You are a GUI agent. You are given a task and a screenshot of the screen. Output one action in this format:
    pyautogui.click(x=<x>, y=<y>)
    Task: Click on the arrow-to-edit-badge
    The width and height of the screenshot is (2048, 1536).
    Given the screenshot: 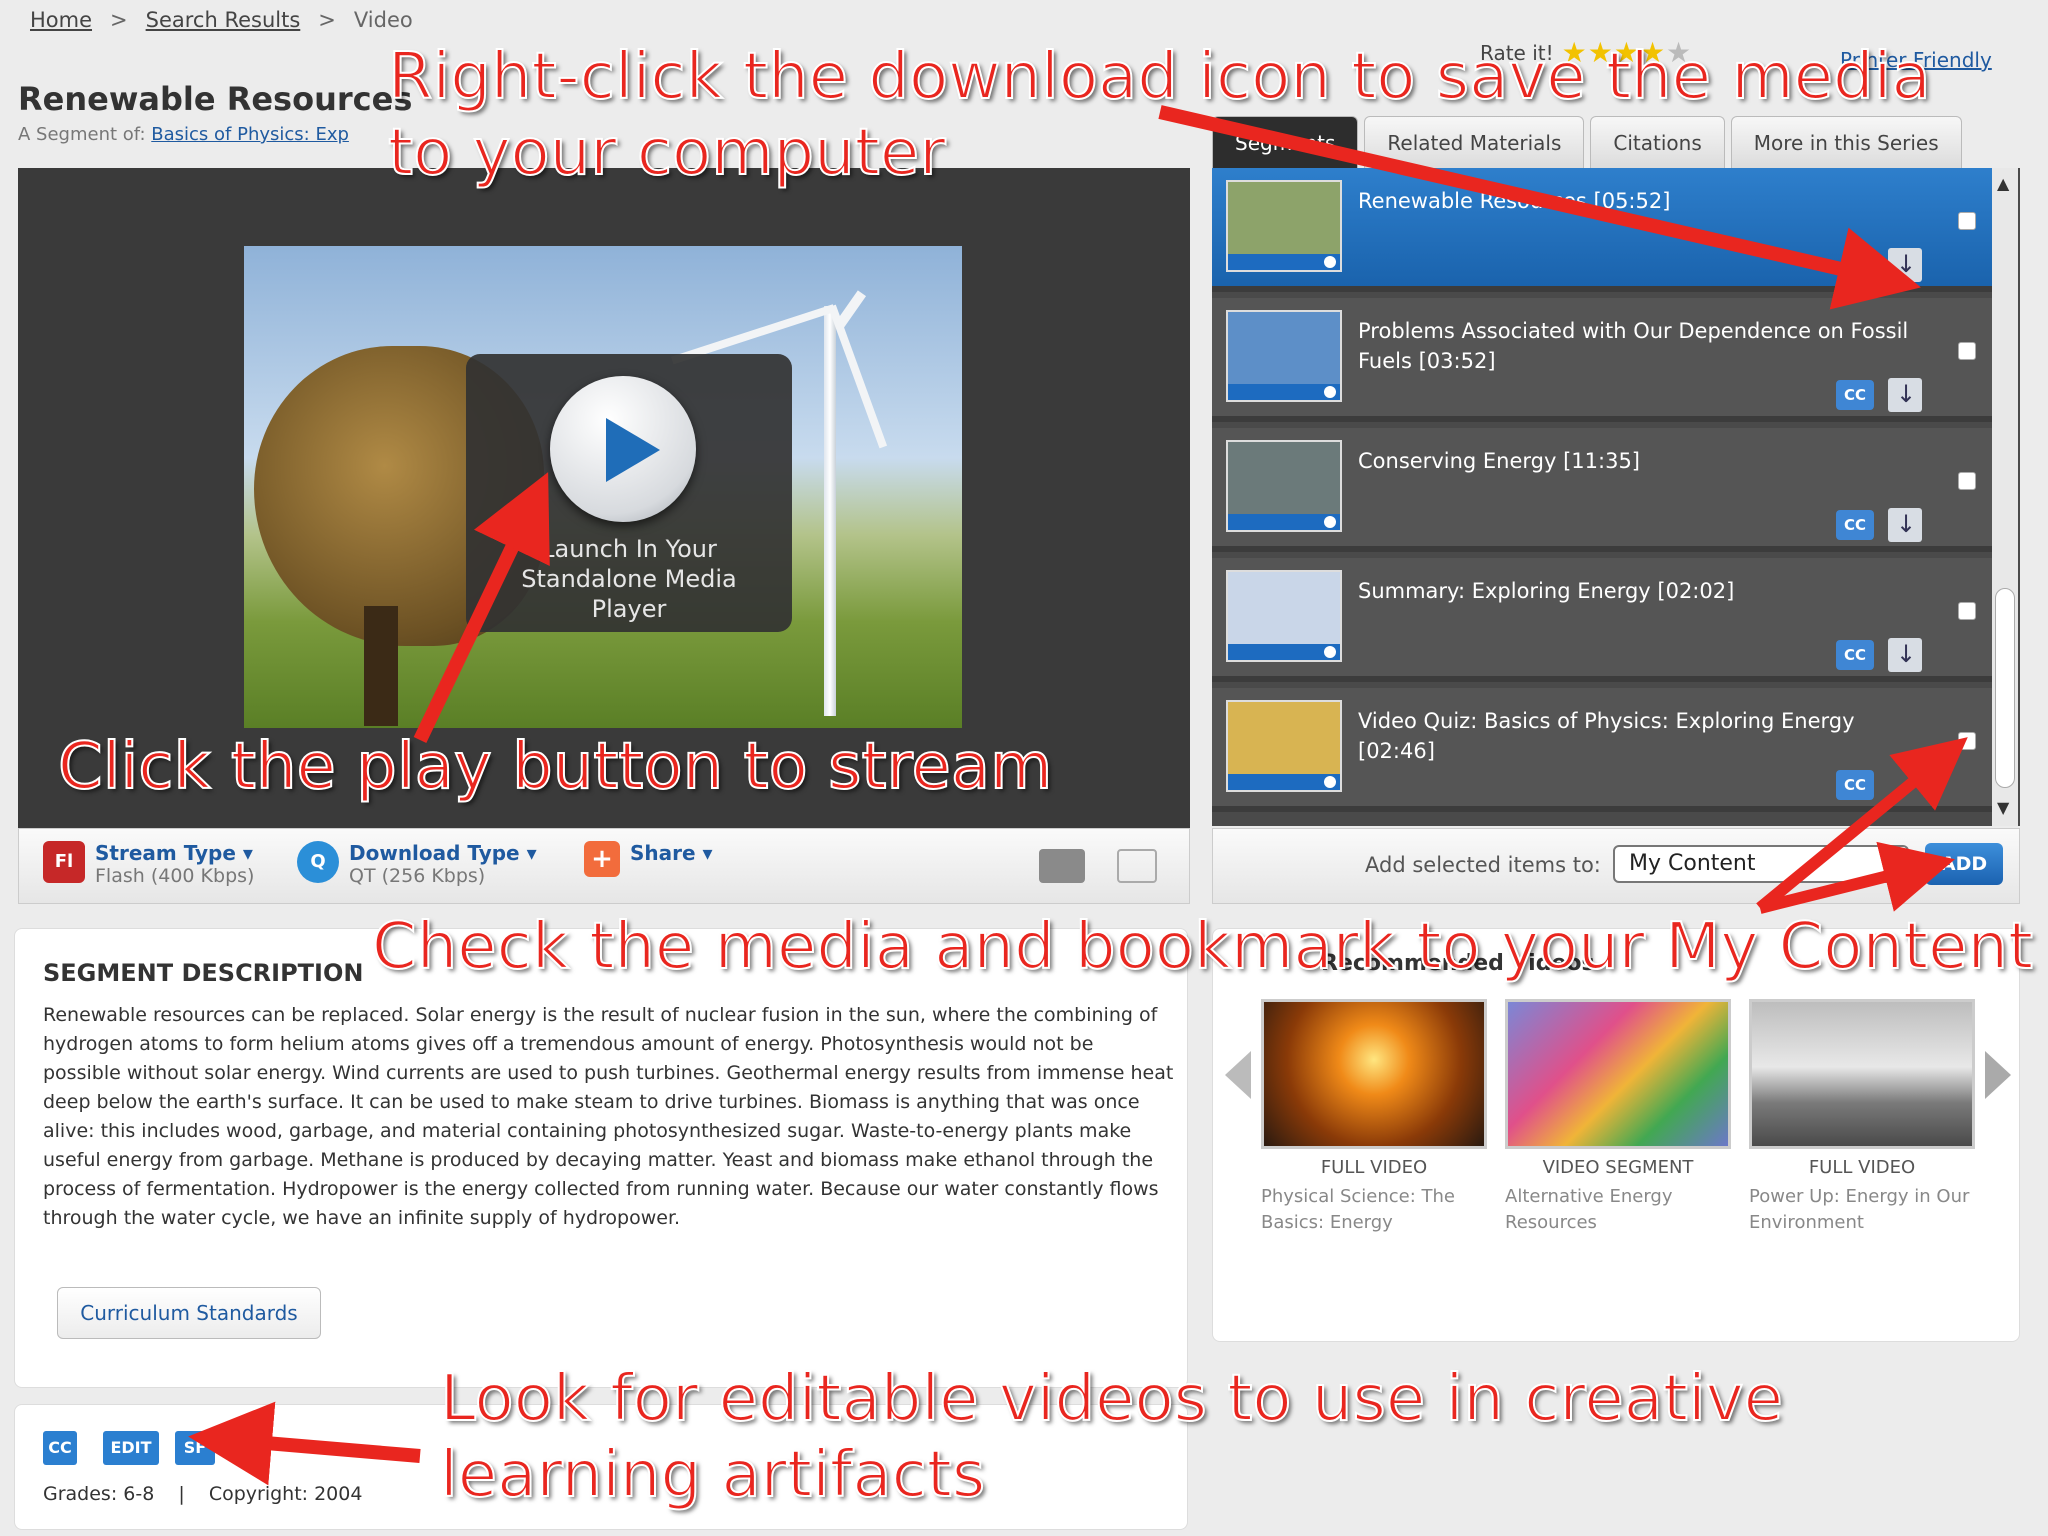 What is the action you would take?
    pyautogui.click(x=304, y=1443)
    